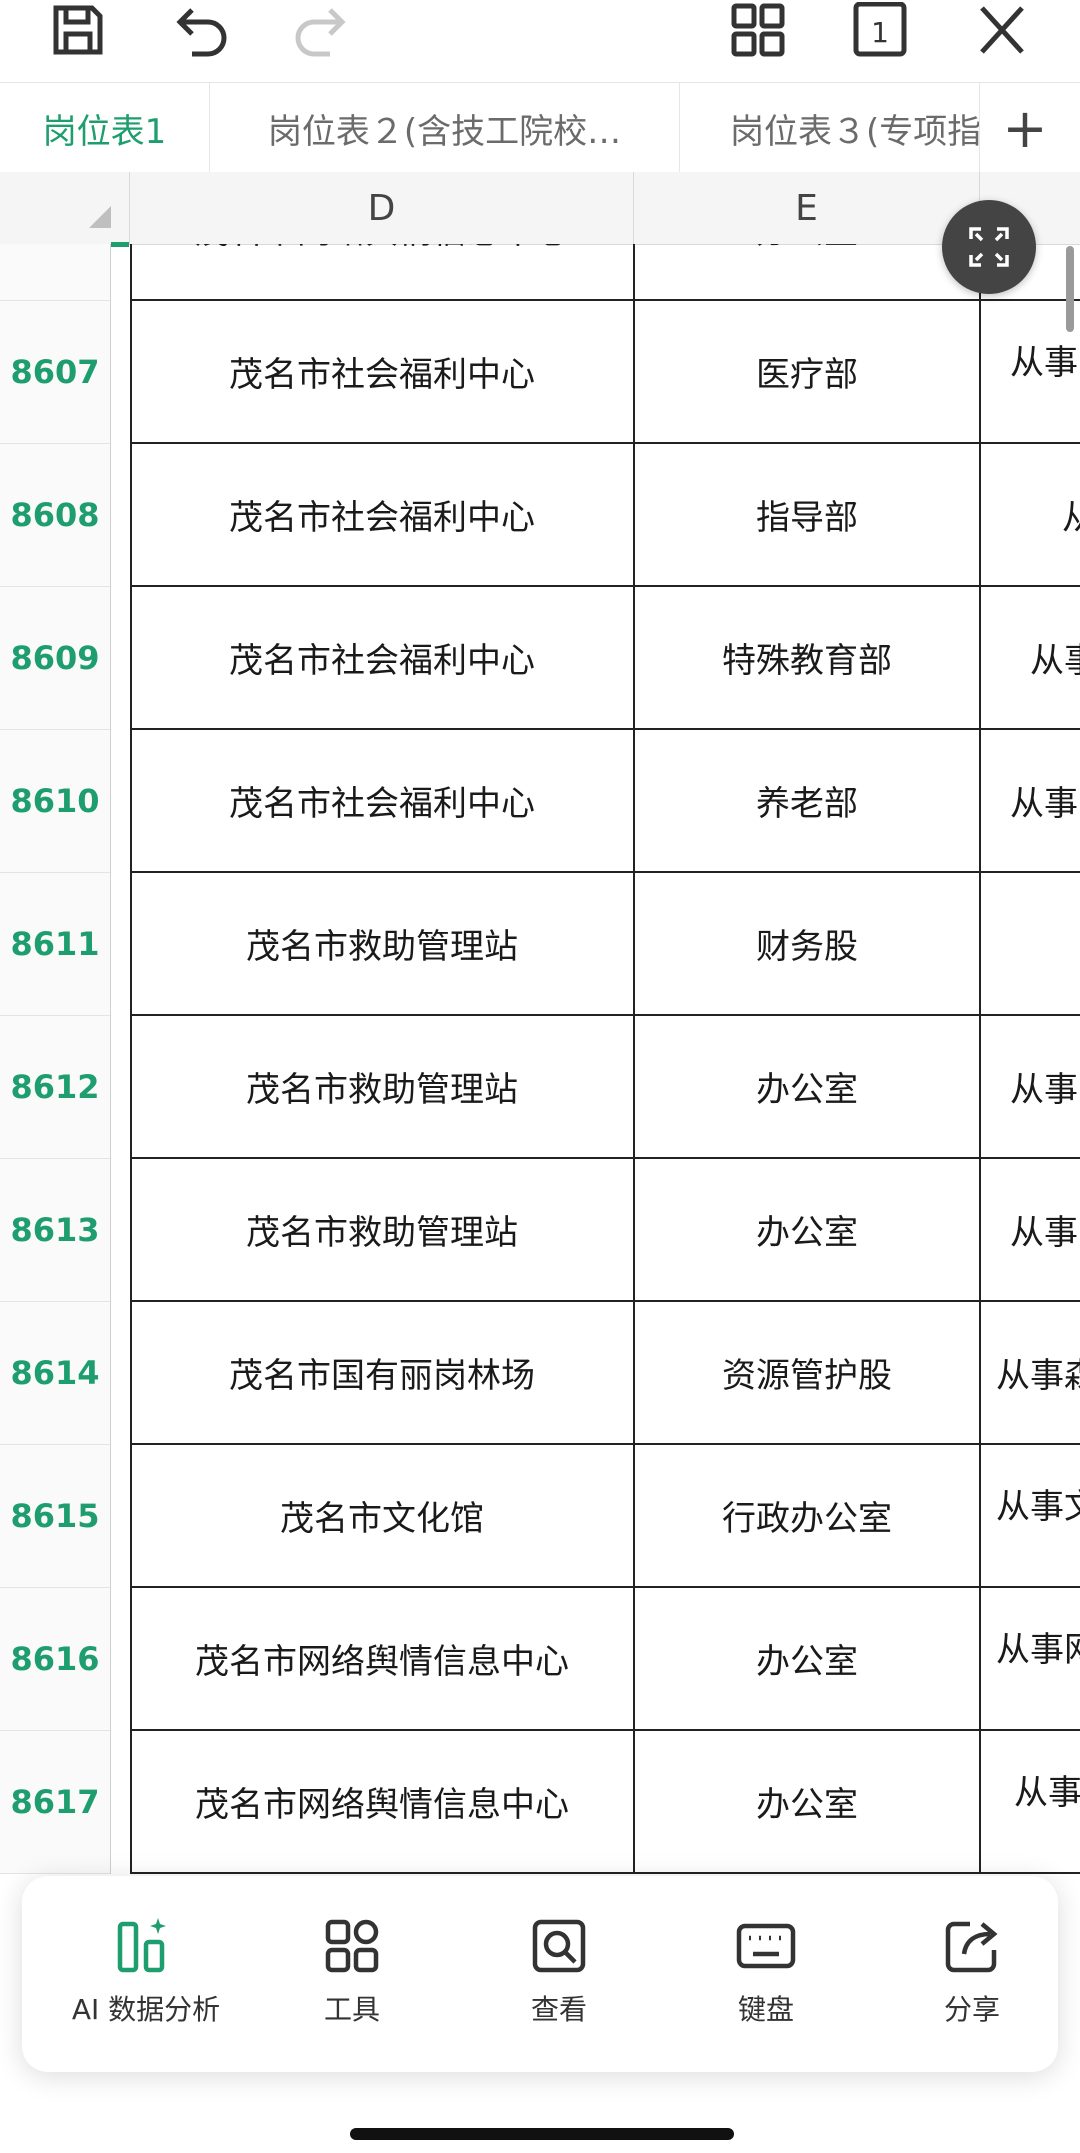  What do you see at coordinates (765, 2009) in the screenshot?
I see `keyboard-label: 键盘` at bounding box center [765, 2009].